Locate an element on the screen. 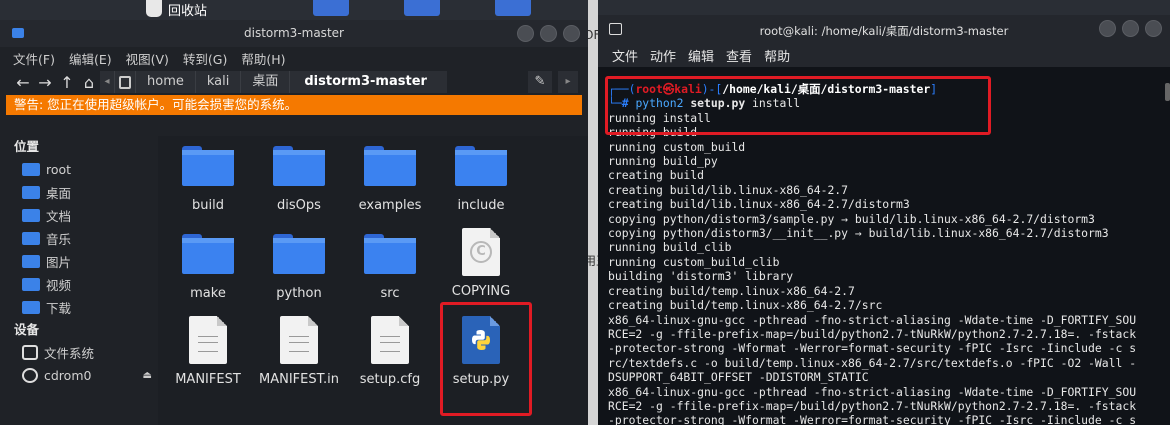 The image size is (1170, 425). menu-file: 文件 is located at coordinates (625, 55).